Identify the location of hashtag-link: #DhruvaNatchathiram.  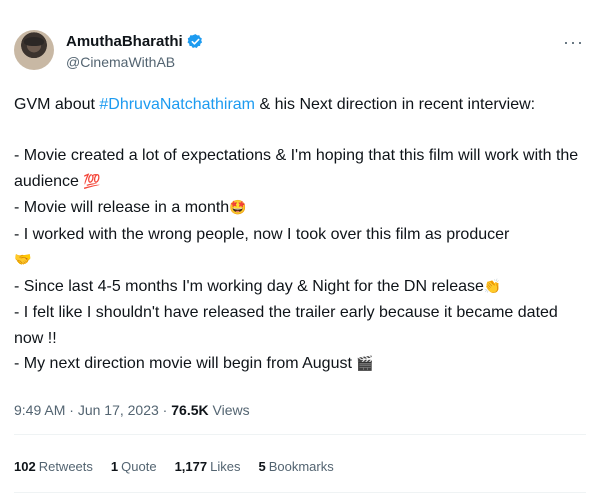
(177, 104).